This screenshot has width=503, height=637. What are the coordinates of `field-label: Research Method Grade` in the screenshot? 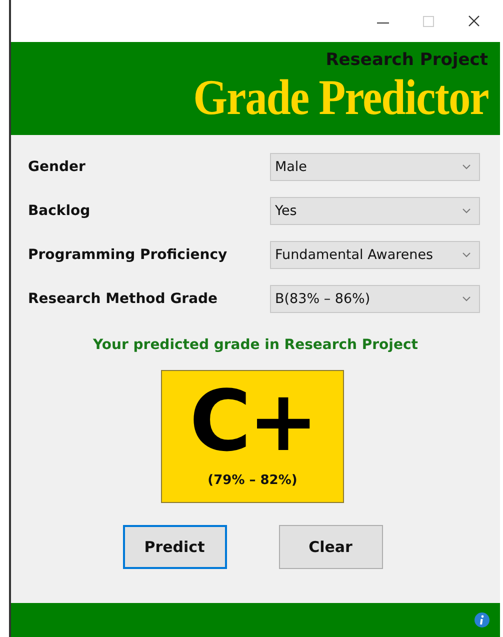 It's located at (123, 299).